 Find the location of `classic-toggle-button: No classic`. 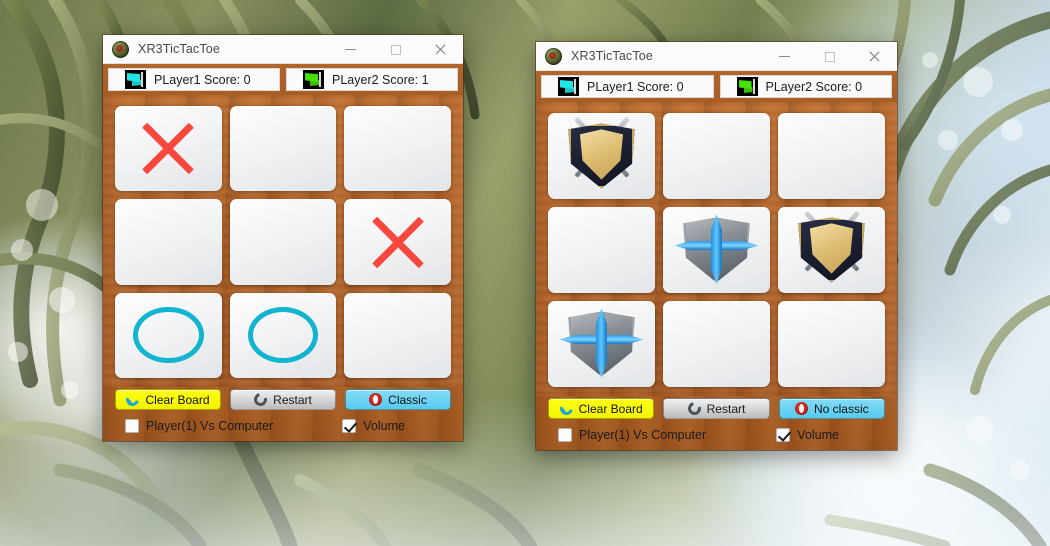

classic-toggle-button: No classic is located at coordinates (831, 408).